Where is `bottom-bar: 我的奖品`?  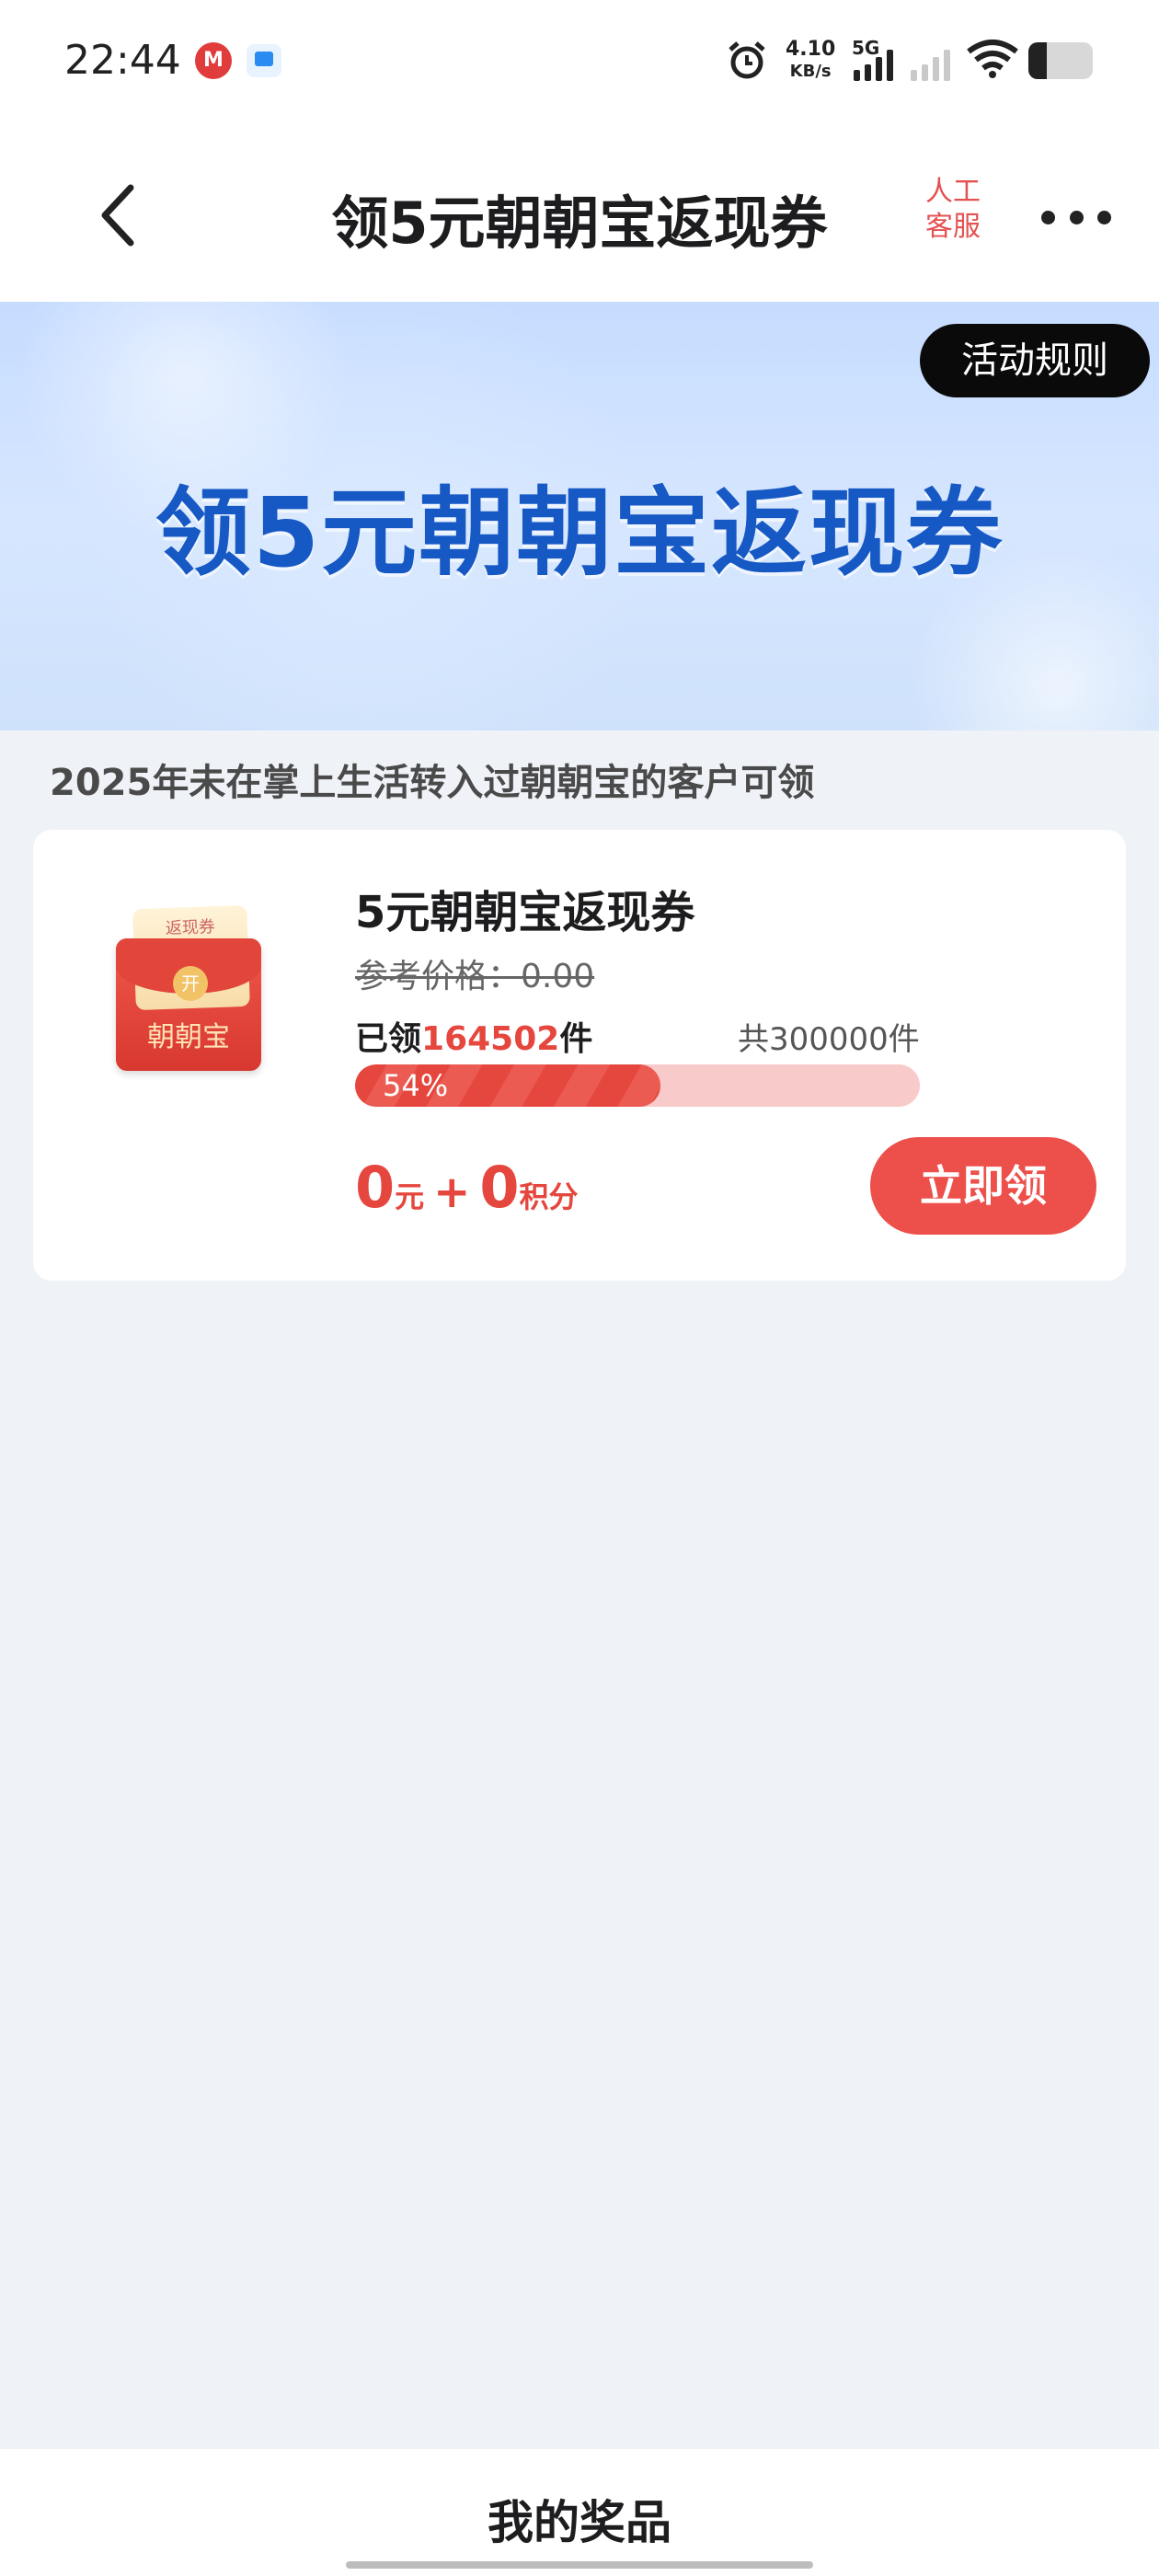 bottom-bar: 我的奖品 is located at coordinates (579, 2512).